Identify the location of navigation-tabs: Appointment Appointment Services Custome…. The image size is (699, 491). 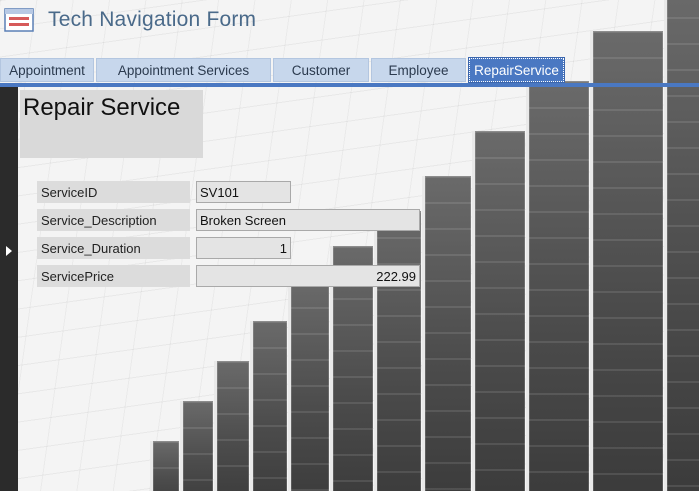
(349, 70).